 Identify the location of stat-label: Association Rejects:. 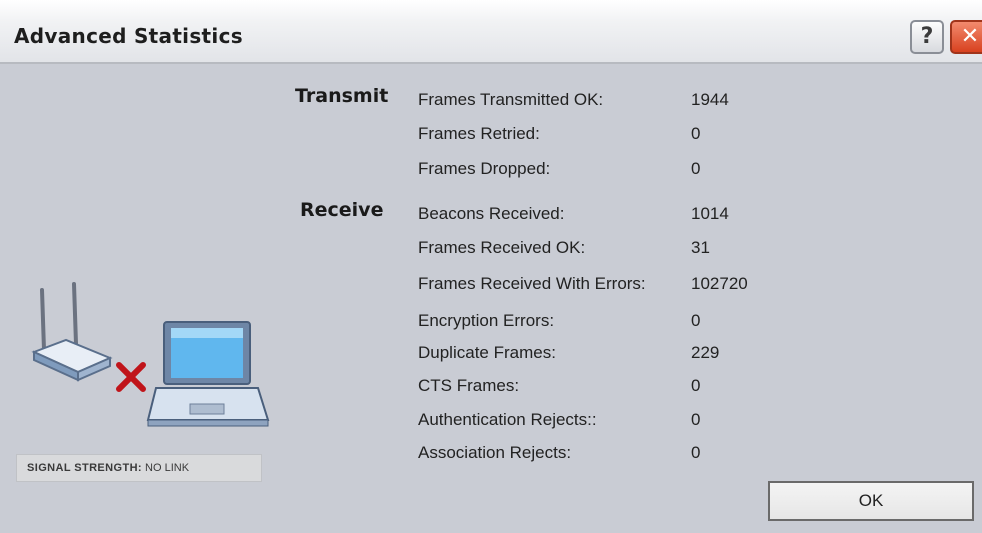
(495, 452).